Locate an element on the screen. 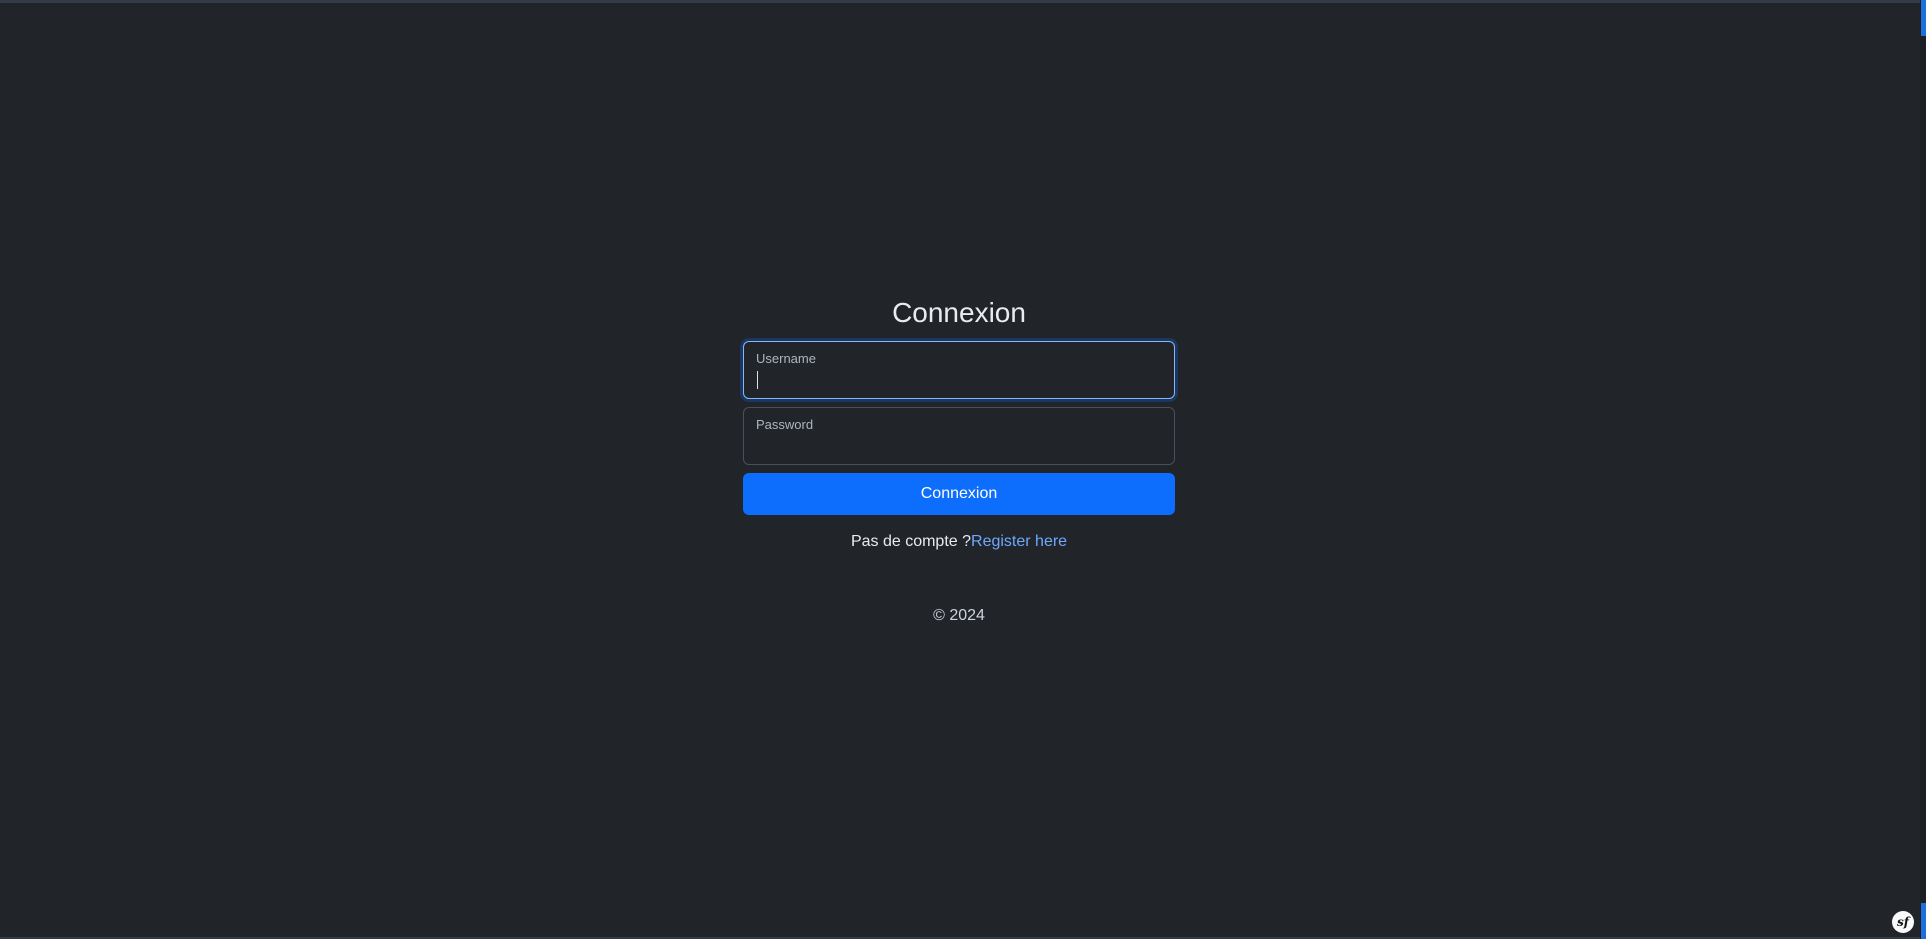 Image resolution: width=1926 pixels, height=939 pixels. page-title: Connexion is located at coordinates (959, 312).